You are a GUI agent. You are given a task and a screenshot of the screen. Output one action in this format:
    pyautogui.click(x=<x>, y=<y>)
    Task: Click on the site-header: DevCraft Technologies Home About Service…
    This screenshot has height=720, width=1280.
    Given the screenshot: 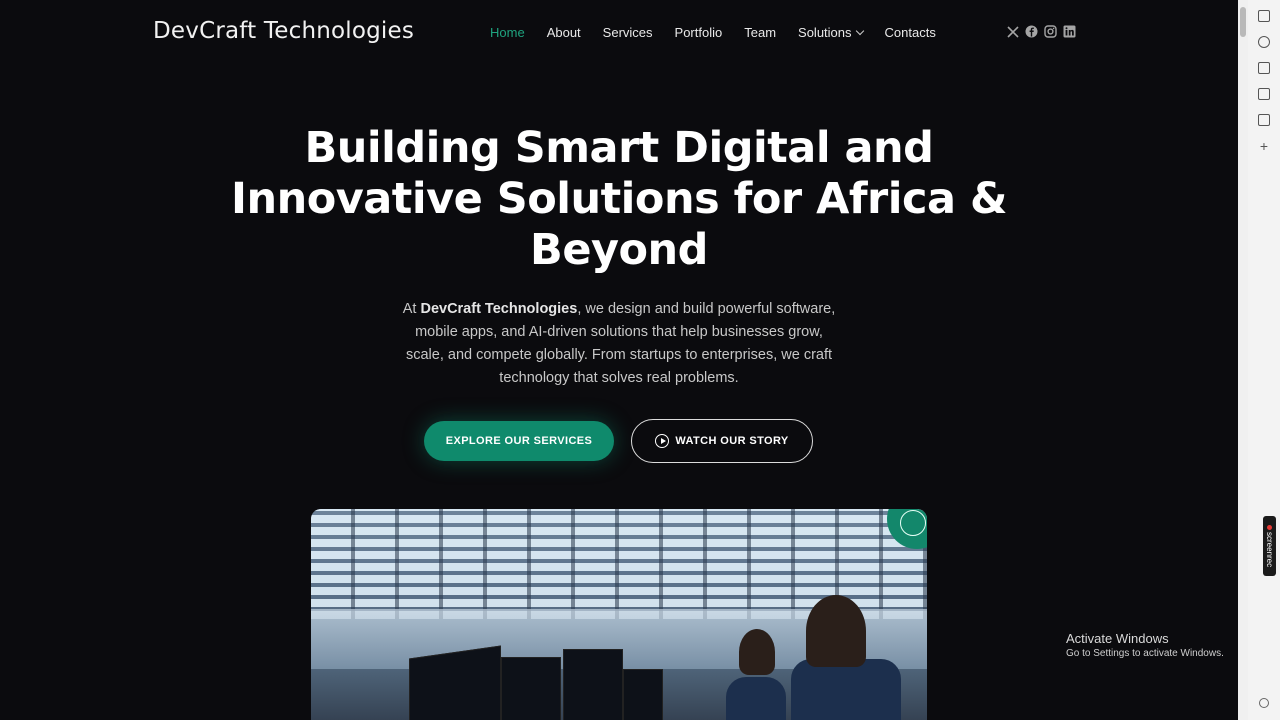 What is the action you would take?
    pyautogui.click(x=619, y=32)
    